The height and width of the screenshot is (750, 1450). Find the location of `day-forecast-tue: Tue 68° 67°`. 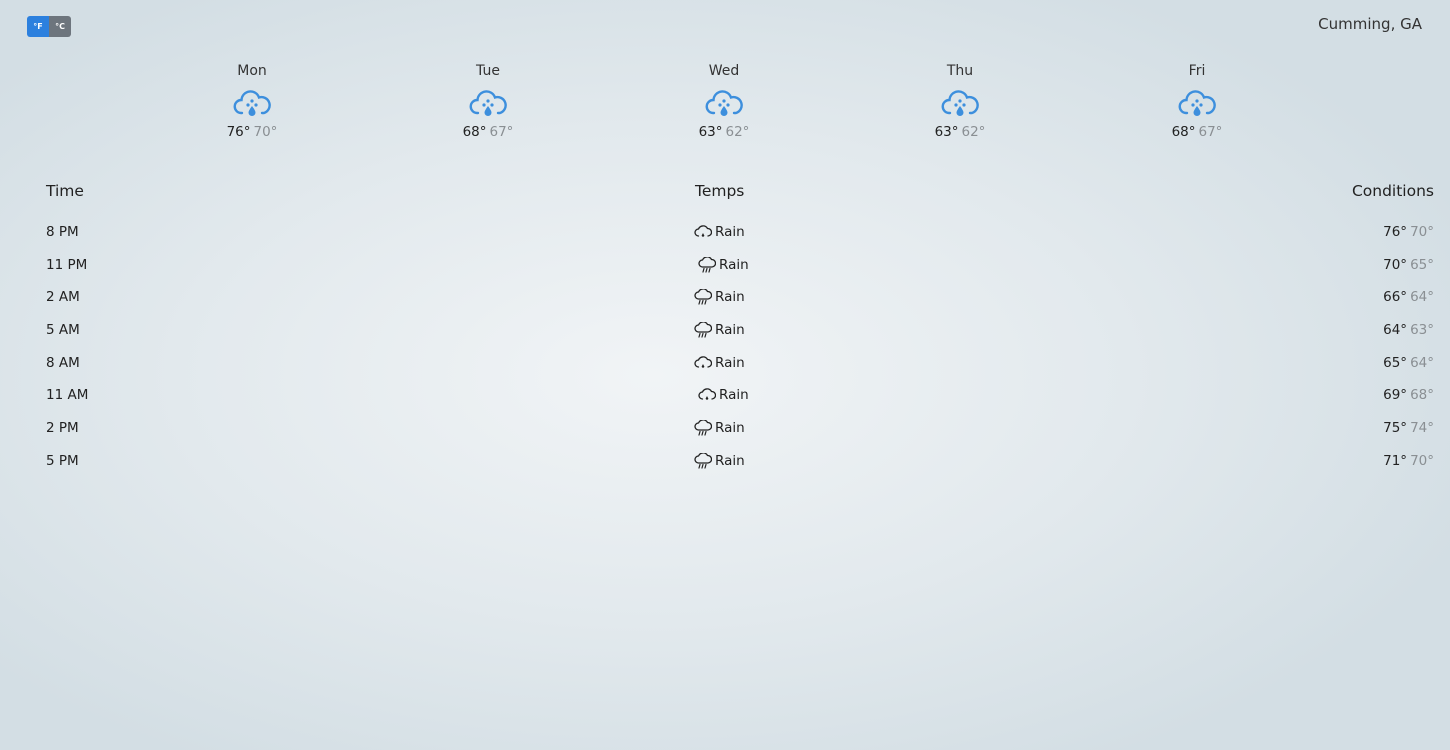

day-forecast-tue: Tue 68° 67° is located at coordinates (488, 101).